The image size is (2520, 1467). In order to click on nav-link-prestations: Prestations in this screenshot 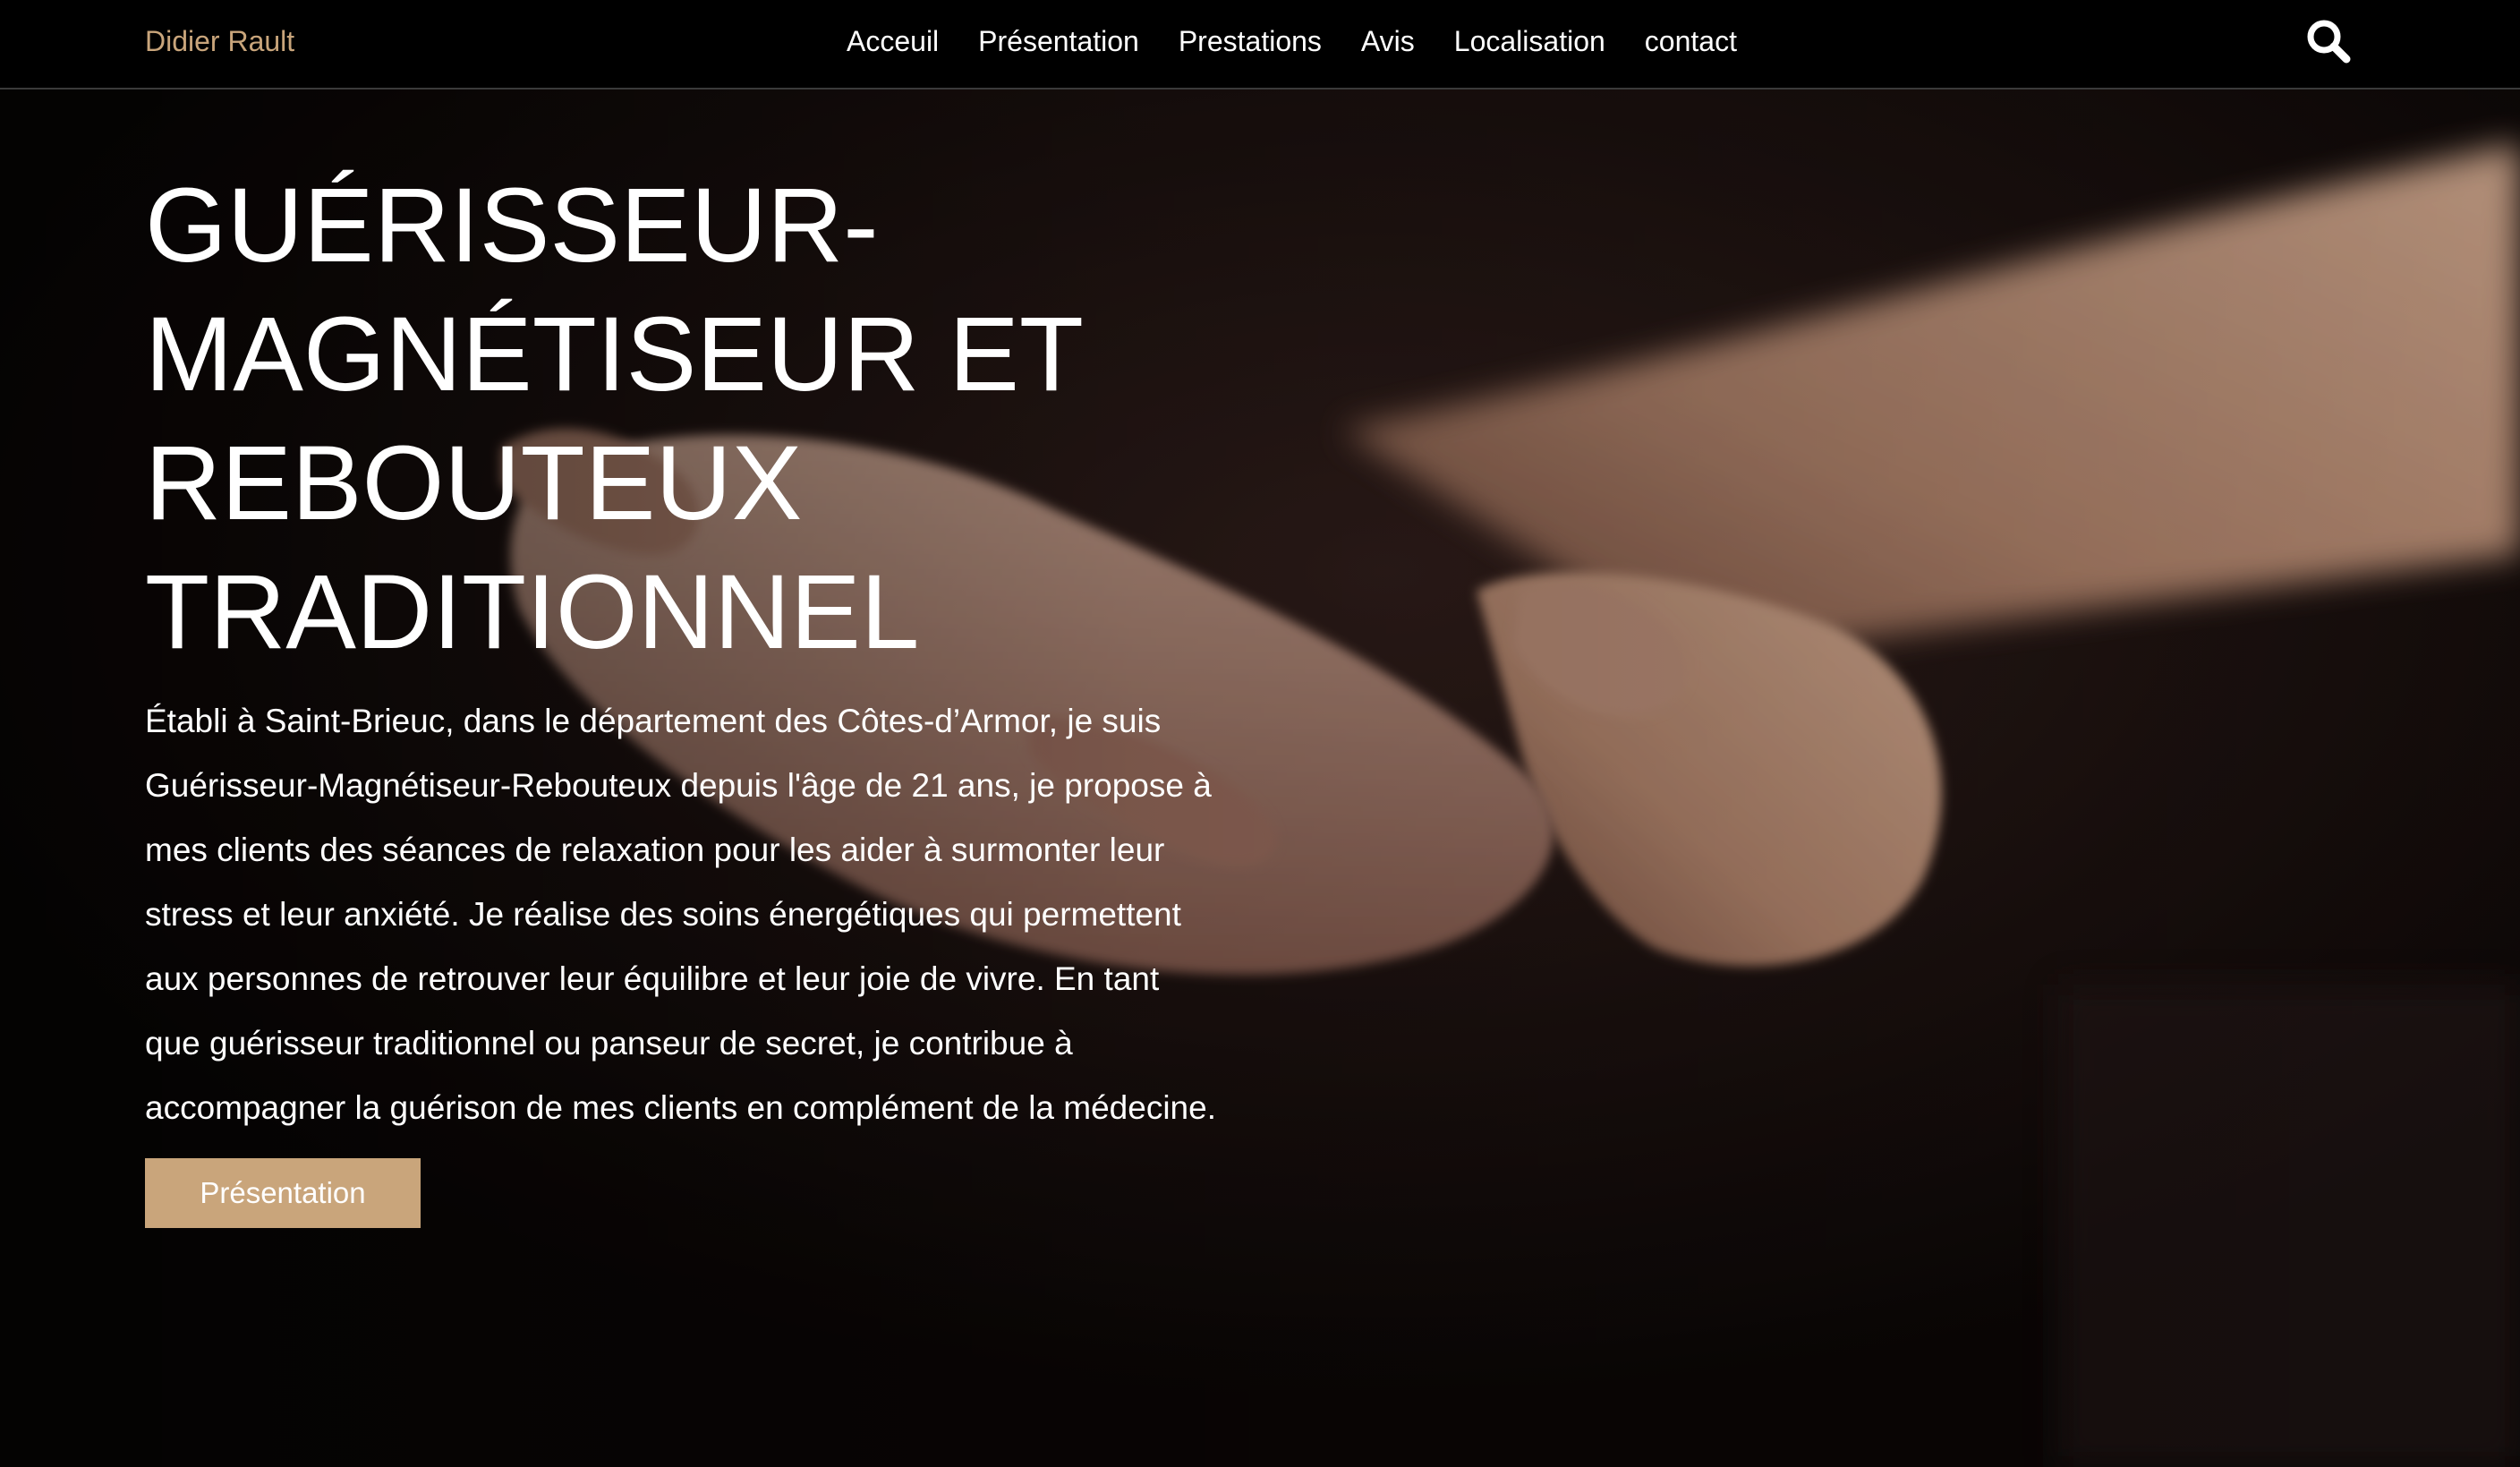, I will do `click(1250, 41)`.